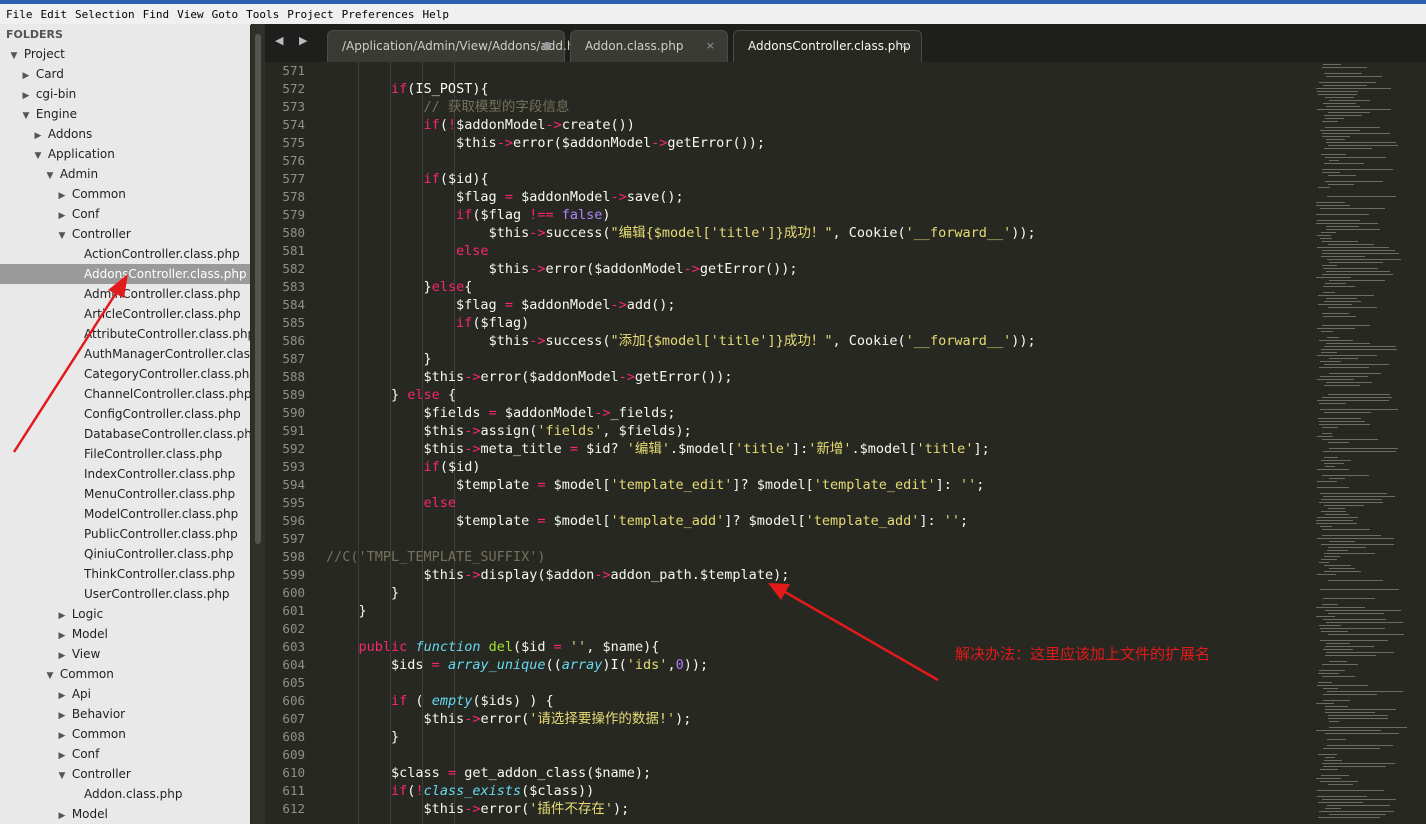  I want to click on arrow-to-file-head, so click(118, 286).